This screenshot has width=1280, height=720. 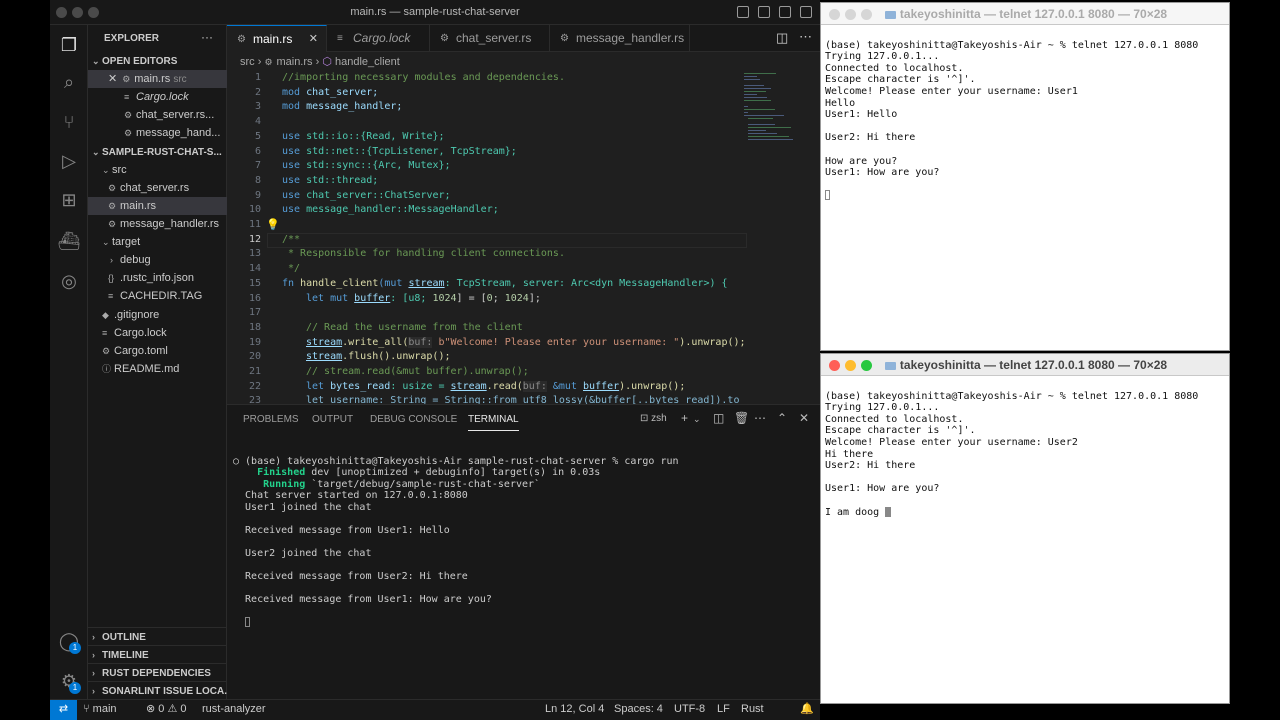 What do you see at coordinates (69, 281) in the screenshot?
I see `sonarlint-icon: ◎` at bounding box center [69, 281].